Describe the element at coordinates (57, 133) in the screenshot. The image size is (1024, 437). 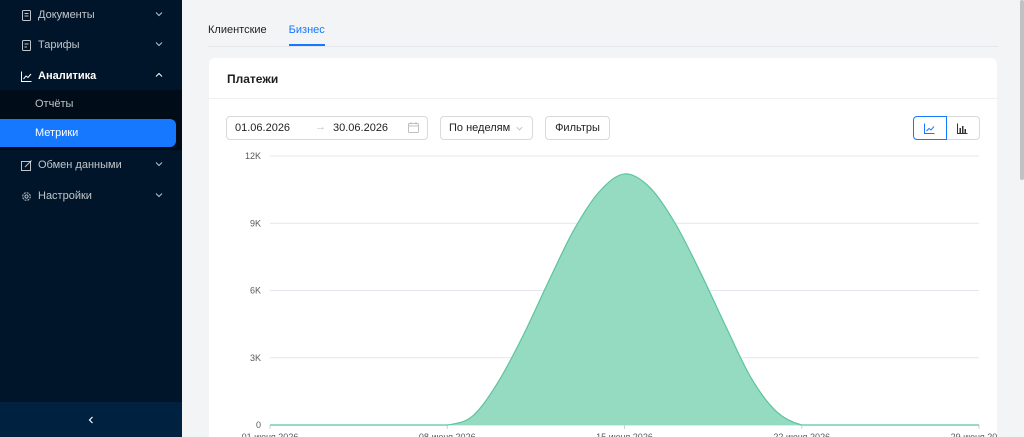
I see `sidebar-subitem-label: Метрики` at that location.